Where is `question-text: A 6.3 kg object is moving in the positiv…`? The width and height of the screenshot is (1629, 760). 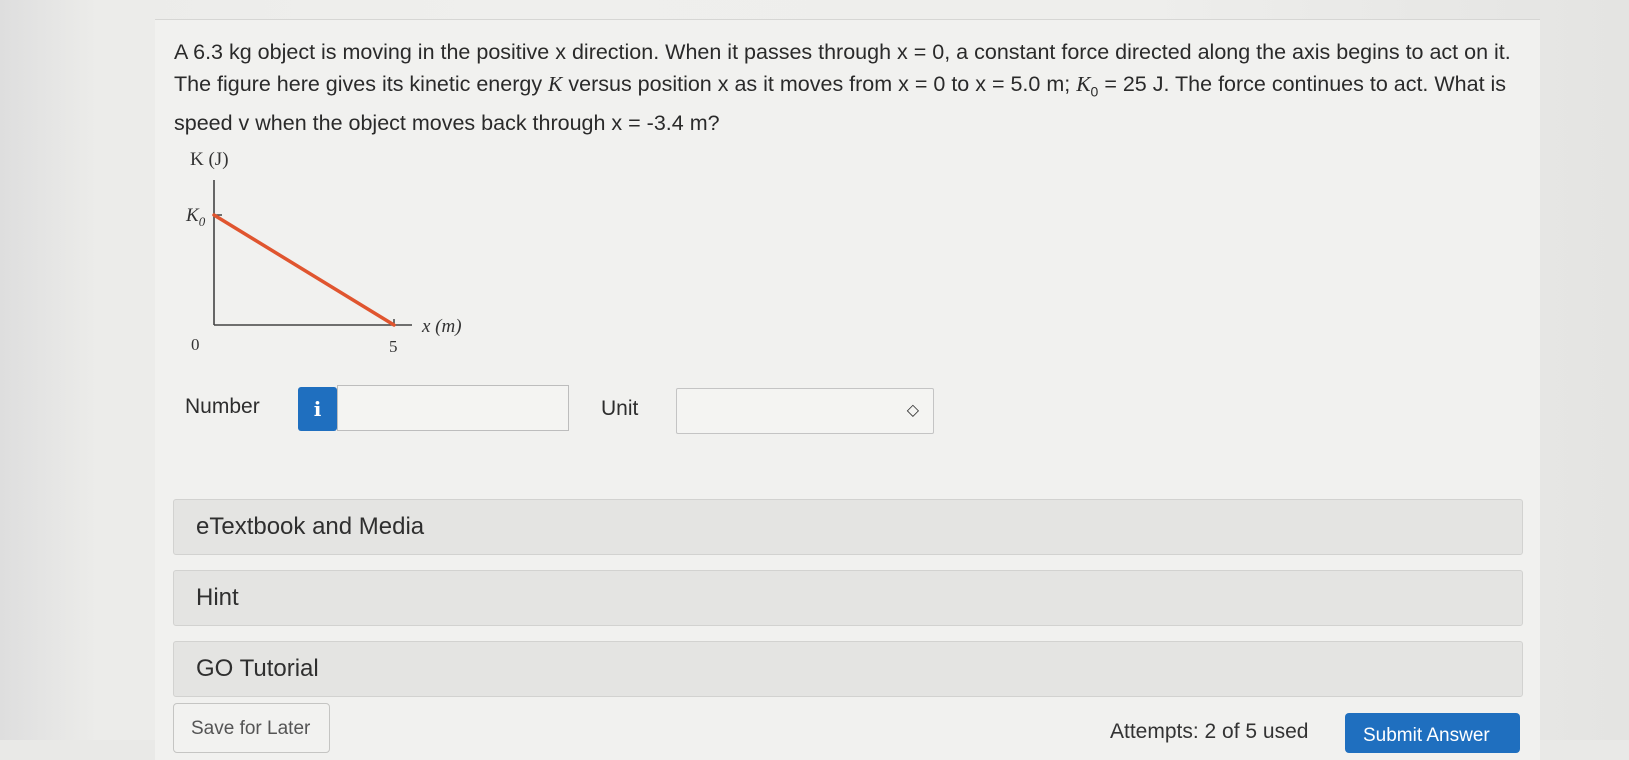 question-text: A 6.3 kg object is moving in the positiv… is located at coordinates (859, 87).